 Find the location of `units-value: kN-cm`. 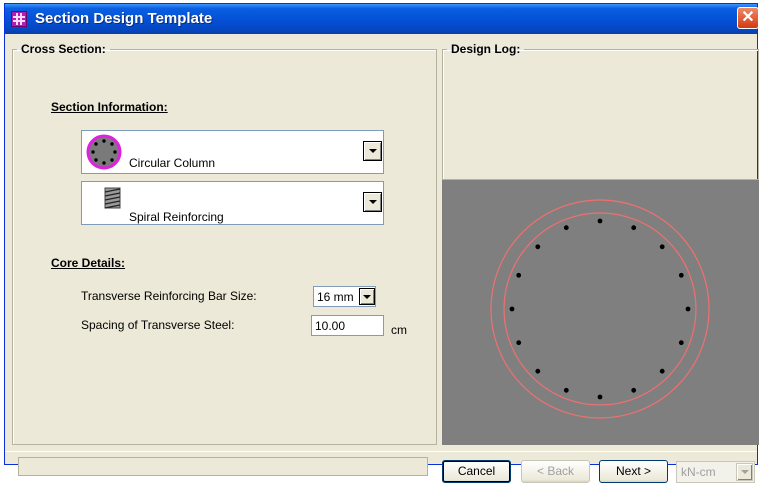

units-value: kN-cm is located at coordinates (698, 472).